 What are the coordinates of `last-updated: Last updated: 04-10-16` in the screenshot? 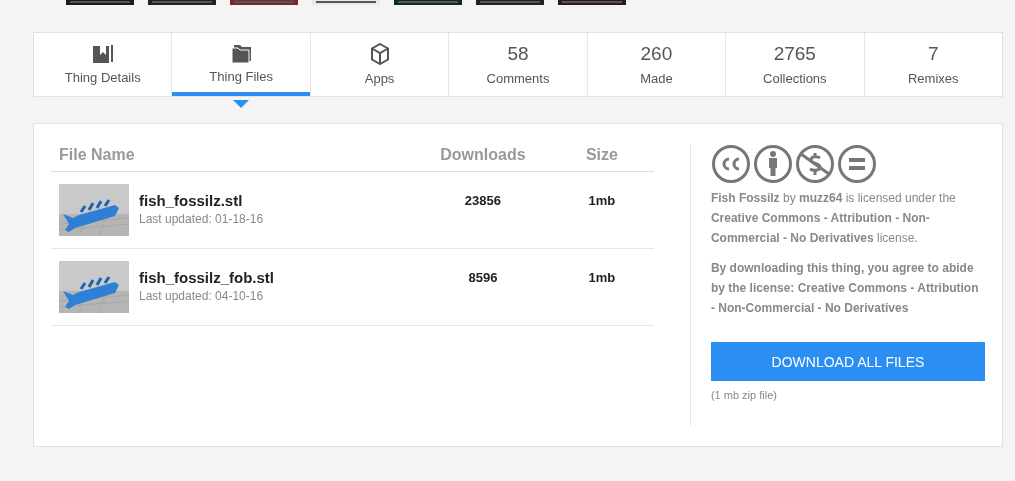 It's located at (202, 296).